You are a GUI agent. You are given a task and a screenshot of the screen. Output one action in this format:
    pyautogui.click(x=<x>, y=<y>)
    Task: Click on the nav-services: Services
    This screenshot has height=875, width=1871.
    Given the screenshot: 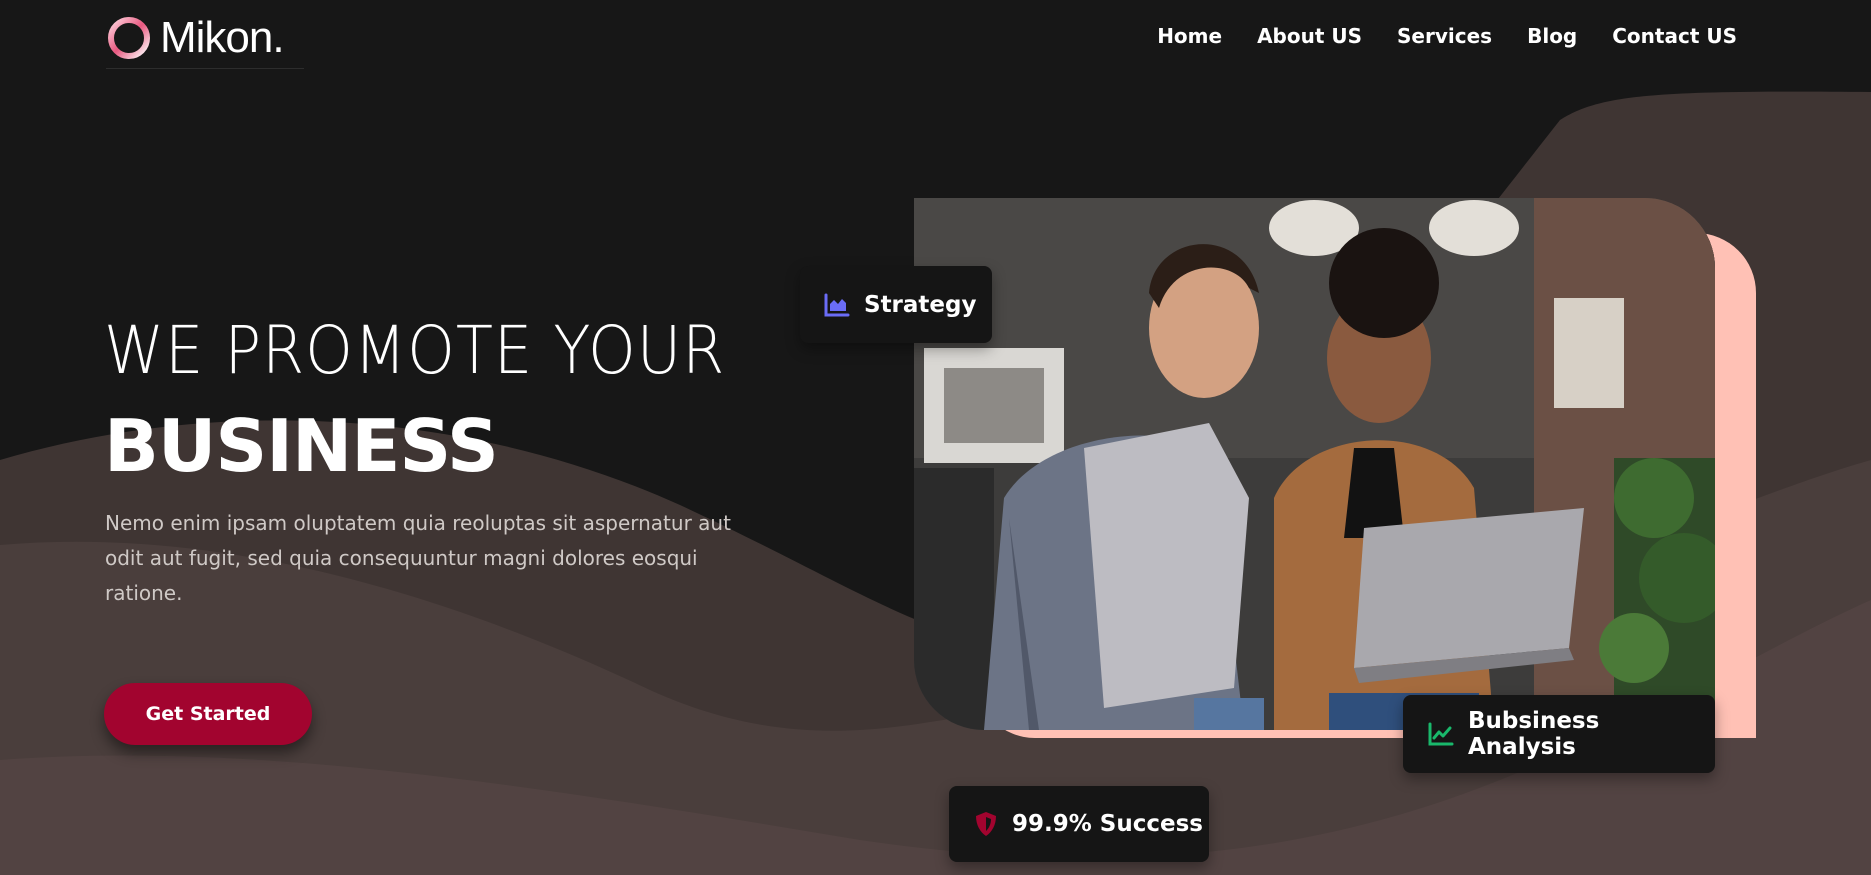 What is the action you would take?
    pyautogui.click(x=1444, y=36)
    